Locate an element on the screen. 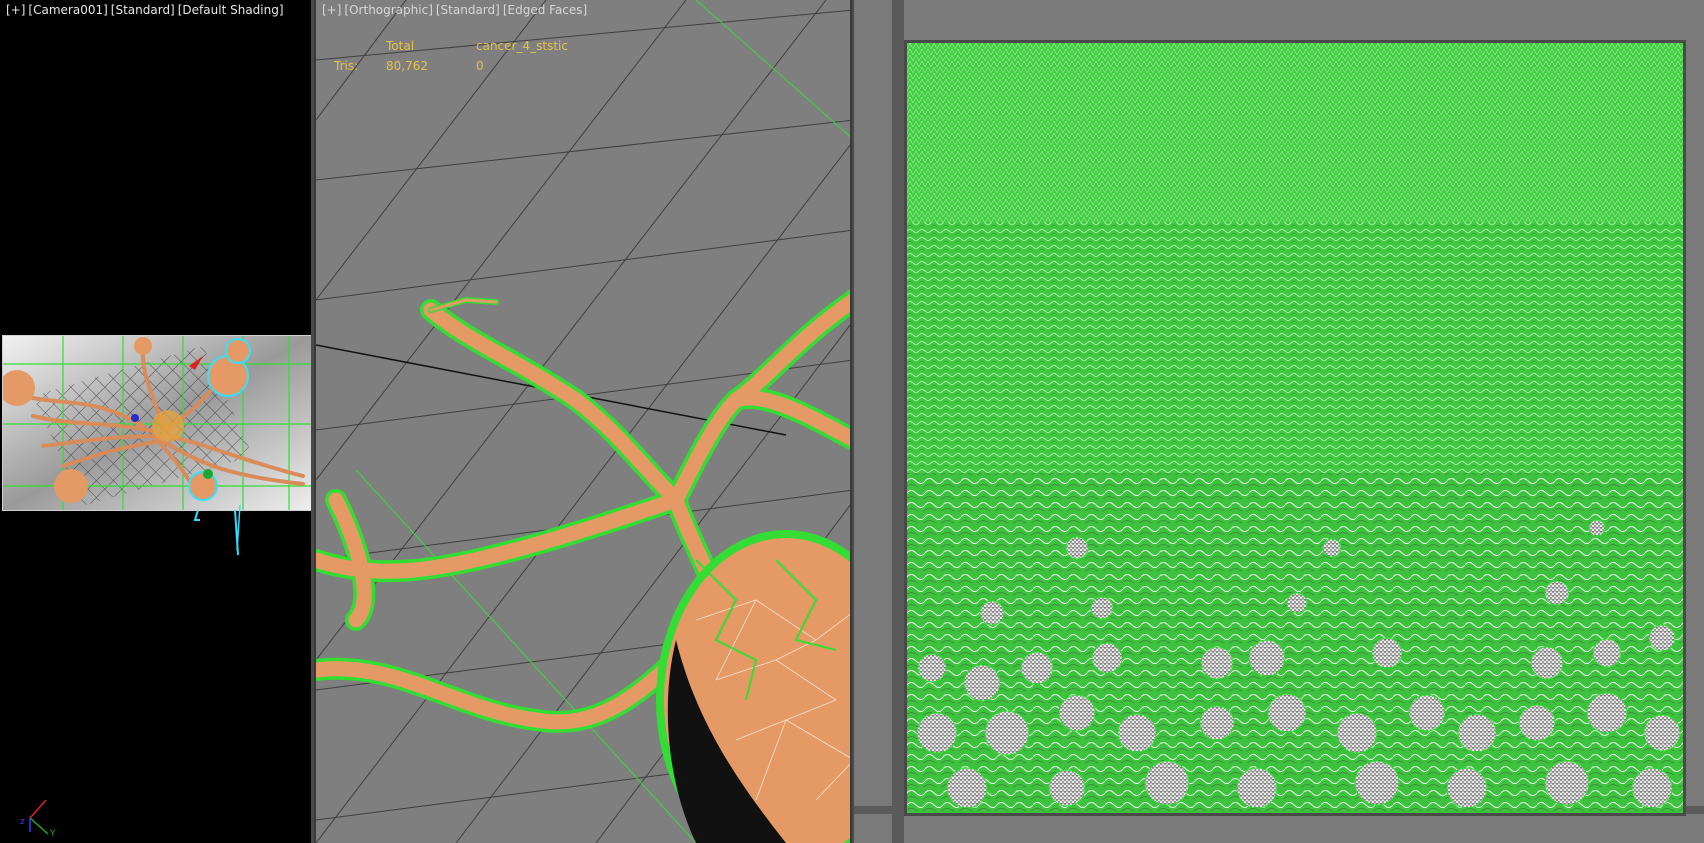  camera-scene-preview is located at coordinates (157, 423).